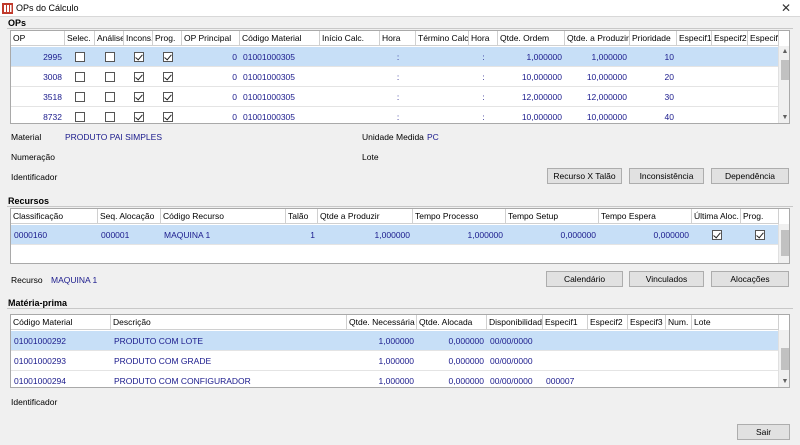  What do you see at coordinates (565, 341) in the screenshot?
I see `especif1` at bounding box center [565, 341].